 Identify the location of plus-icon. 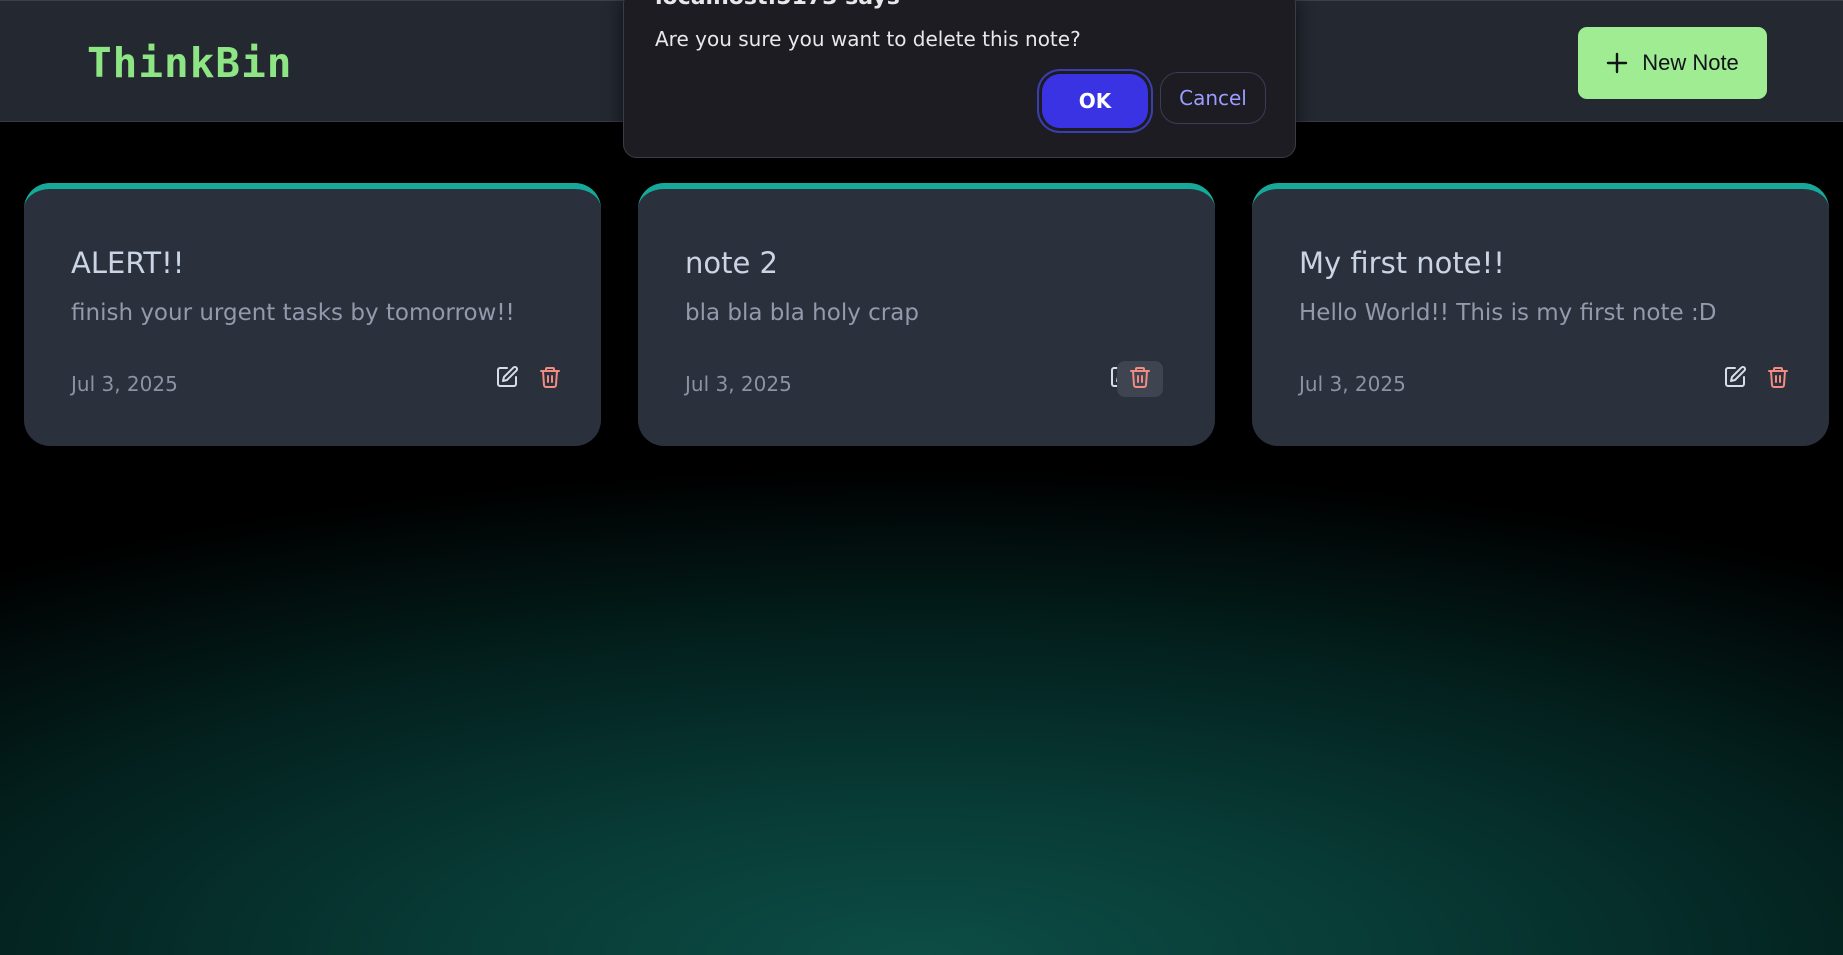
(1617, 63).